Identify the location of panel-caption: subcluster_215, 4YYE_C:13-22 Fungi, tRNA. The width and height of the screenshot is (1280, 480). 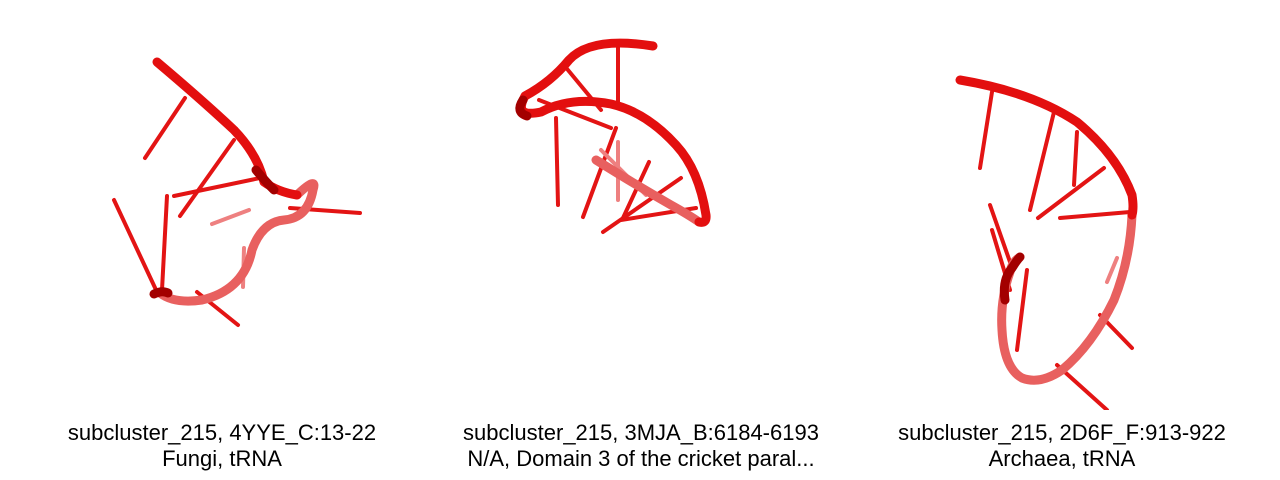
(222, 446).